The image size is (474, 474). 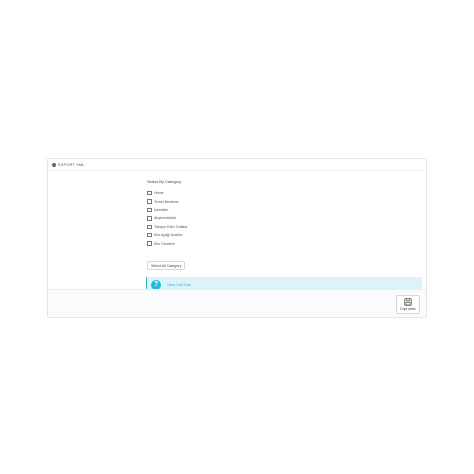 I want to click on category-item: Kilo Yönetimi, so click(x=167, y=243).